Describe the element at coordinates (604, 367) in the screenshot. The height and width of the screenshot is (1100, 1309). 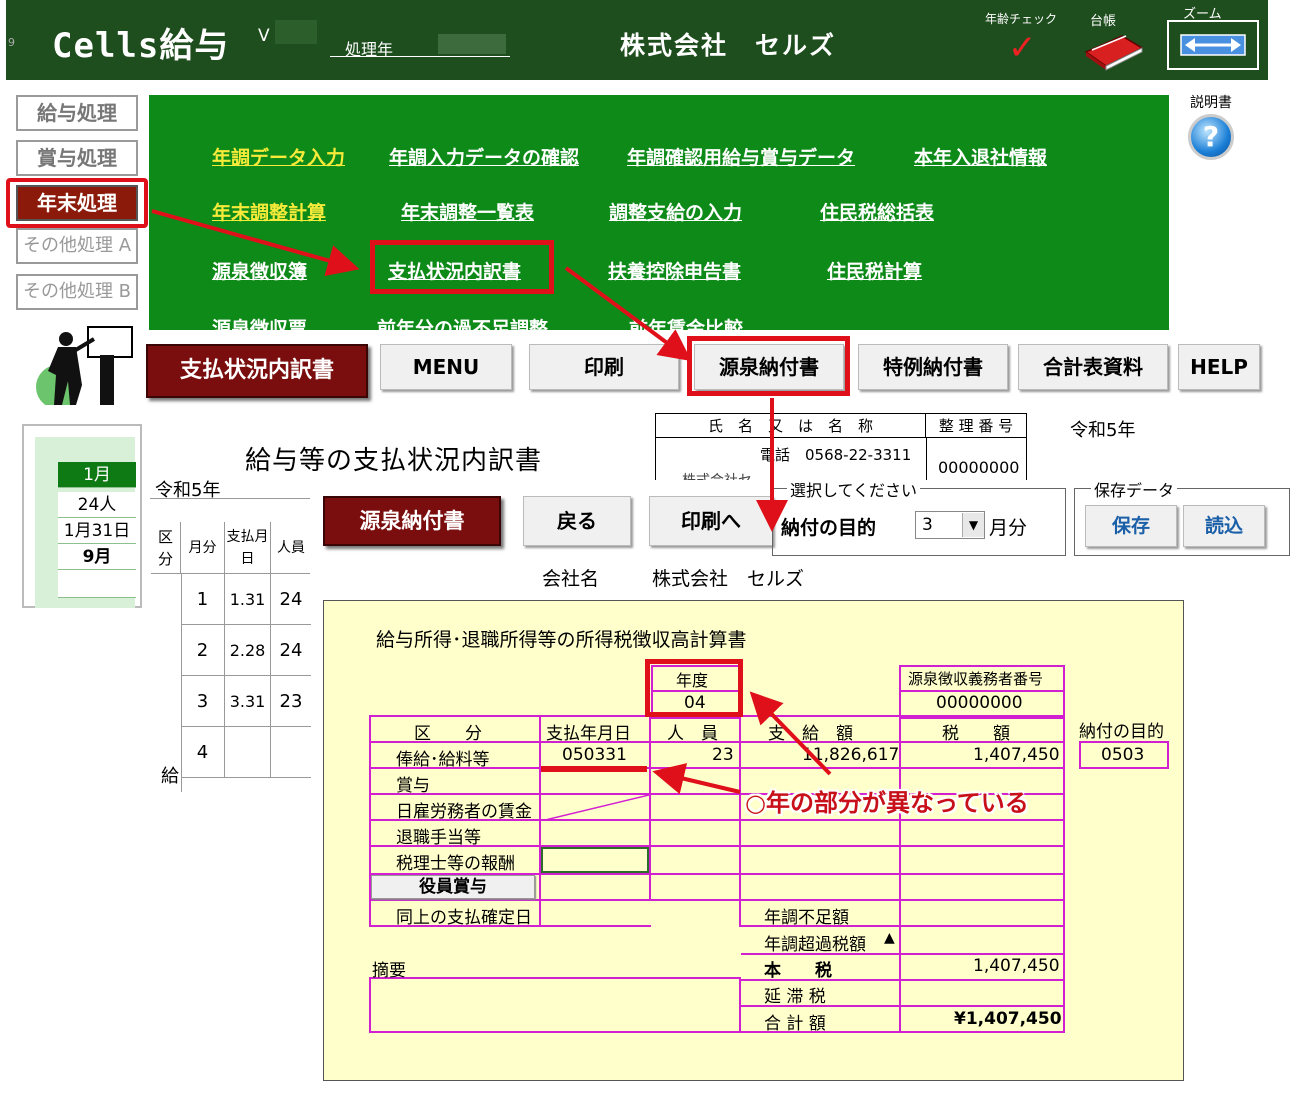
I see `print-button: 印刷` at that location.